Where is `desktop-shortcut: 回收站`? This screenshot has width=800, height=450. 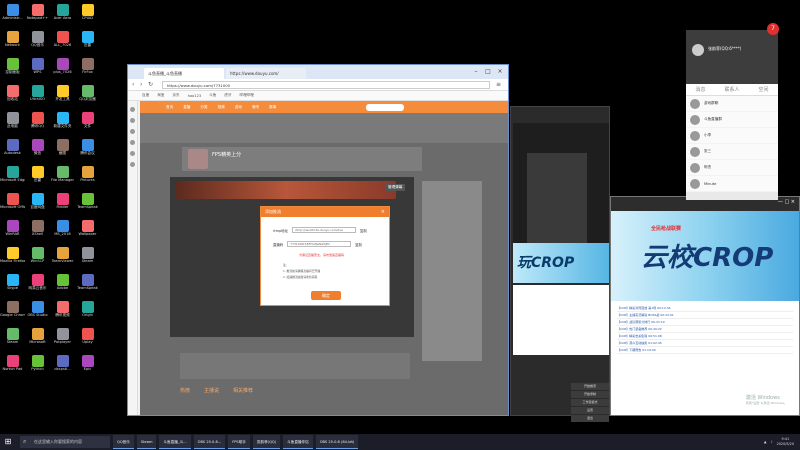
desktop-shortcut: 回收站 is located at coordinates (12, 96).